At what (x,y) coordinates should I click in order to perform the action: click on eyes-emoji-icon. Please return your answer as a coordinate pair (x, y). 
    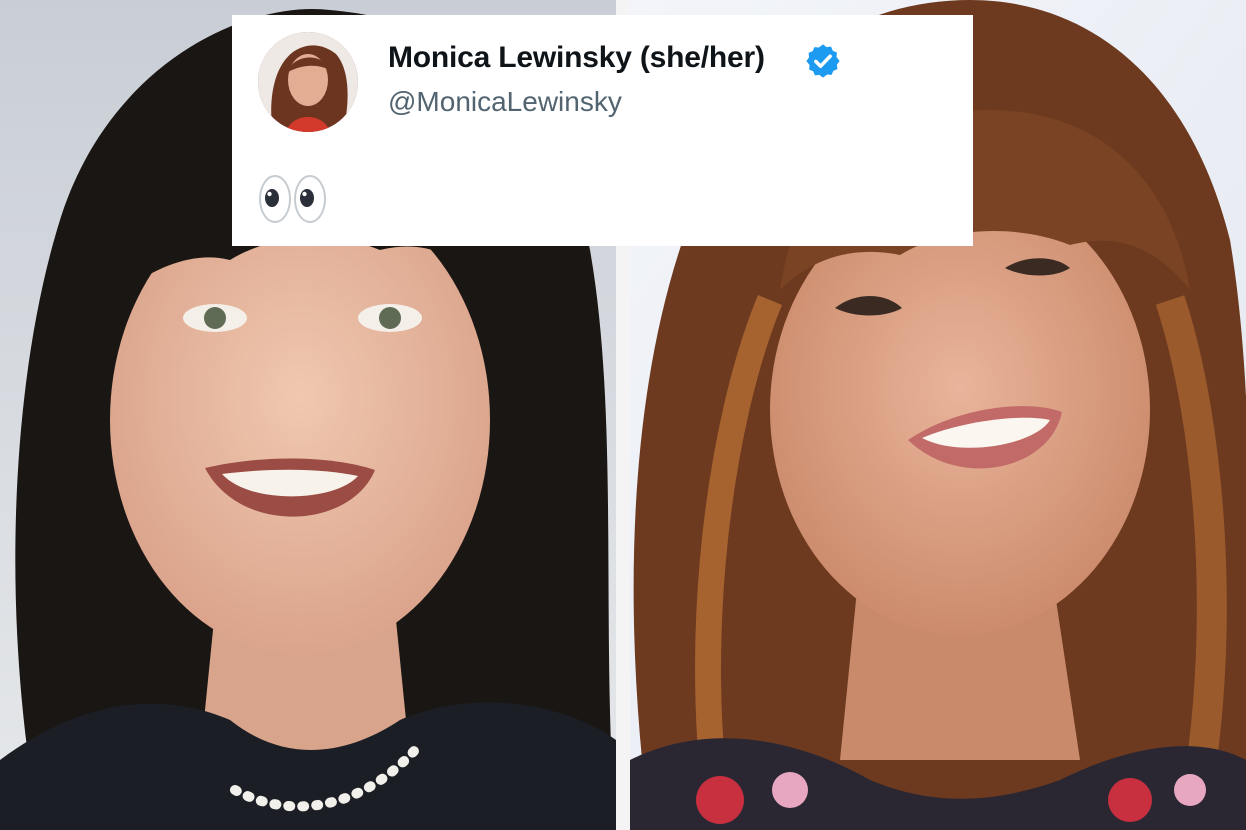
    Looking at the image, I should click on (292, 199).